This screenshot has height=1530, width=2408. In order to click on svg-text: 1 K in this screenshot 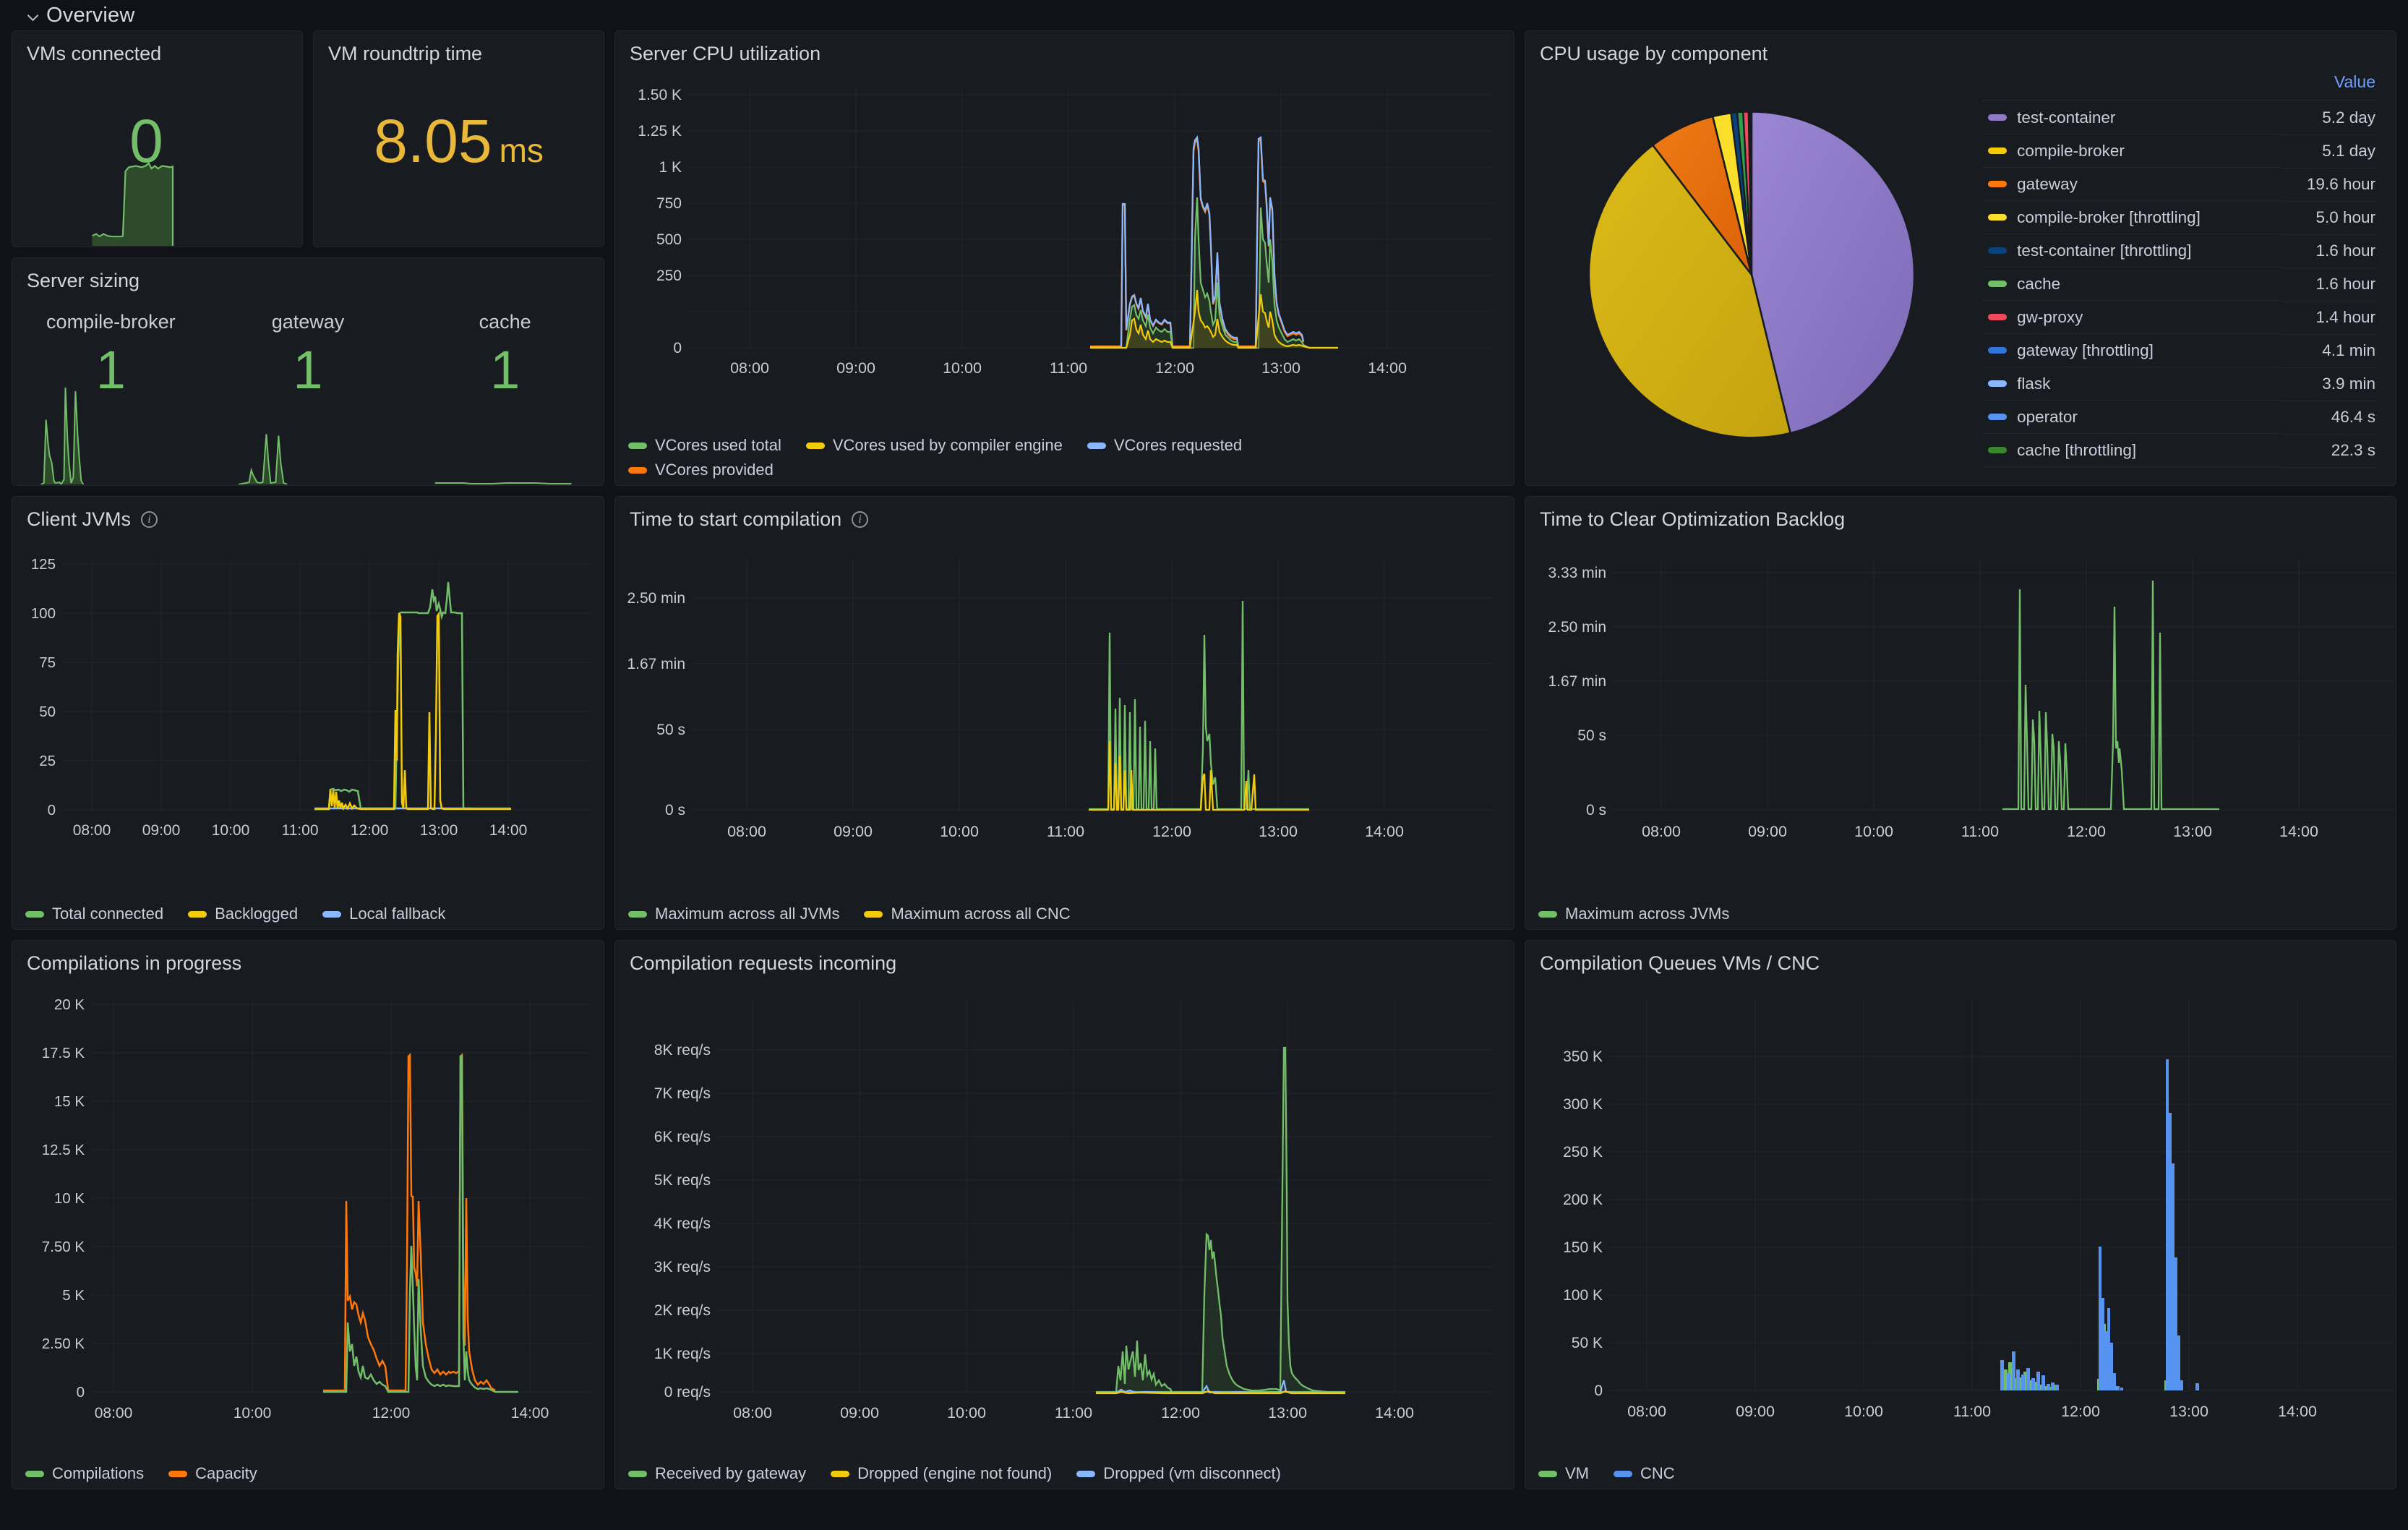, I will do `click(670, 167)`.